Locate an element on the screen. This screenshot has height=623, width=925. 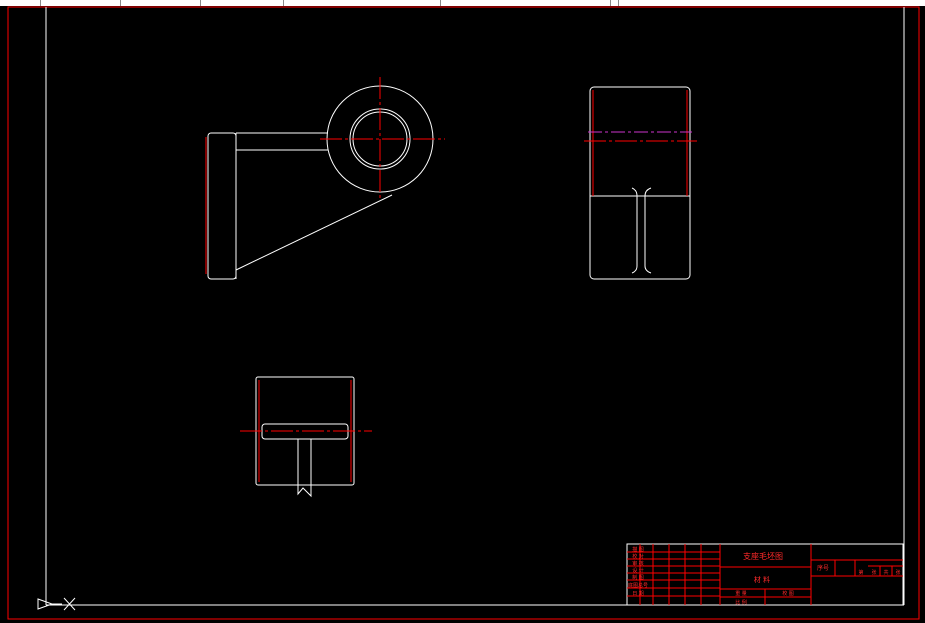
title-block-row: 日 期 is located at coordinates (638, 594).